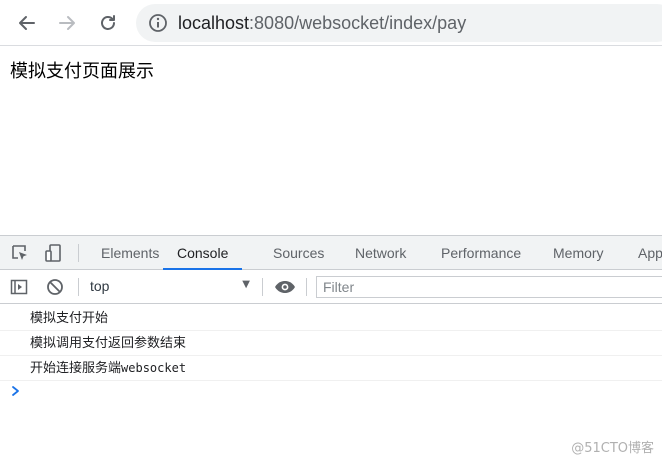 This screenshot has width=662, height=466. What do you see at coordinates (358, 23) in the screenshot?
I see `url-path: :8080/websocket/index/pay` at bounding box center [358, 23].